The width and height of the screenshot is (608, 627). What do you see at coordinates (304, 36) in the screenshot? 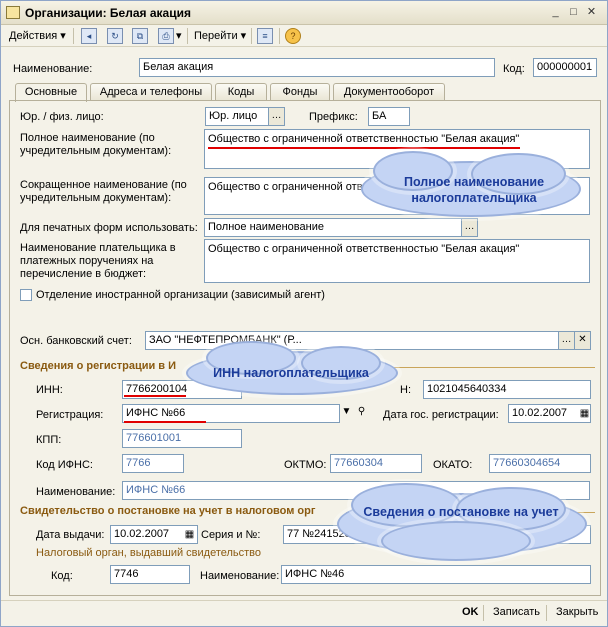
I see `toolbar: Действия ▾ ◂ ↻ ⧉ ⎙ ▾ Перейти ▾ ≡ ?` at bounding box center [304, 36].